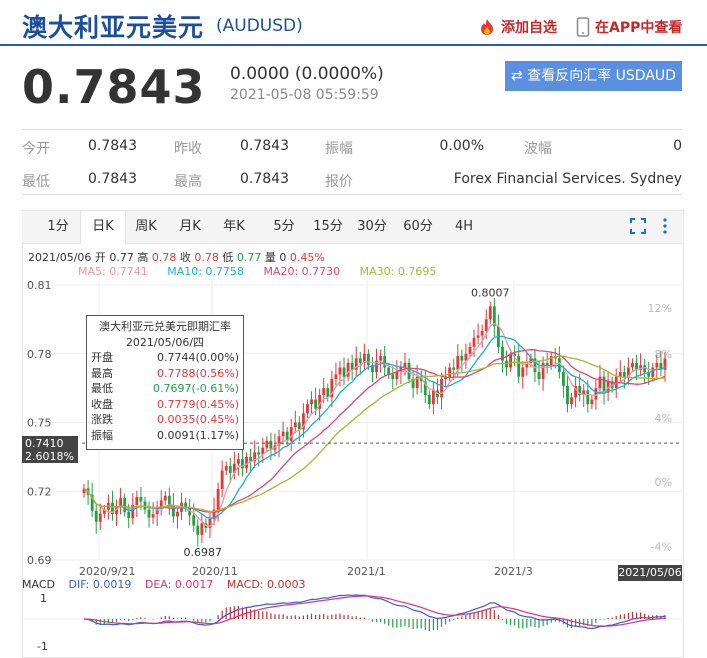 This screenshot has height=658, width=707. I want to click on quote-source-value: Forex Financial Services. Sydney, so click(567, 179).